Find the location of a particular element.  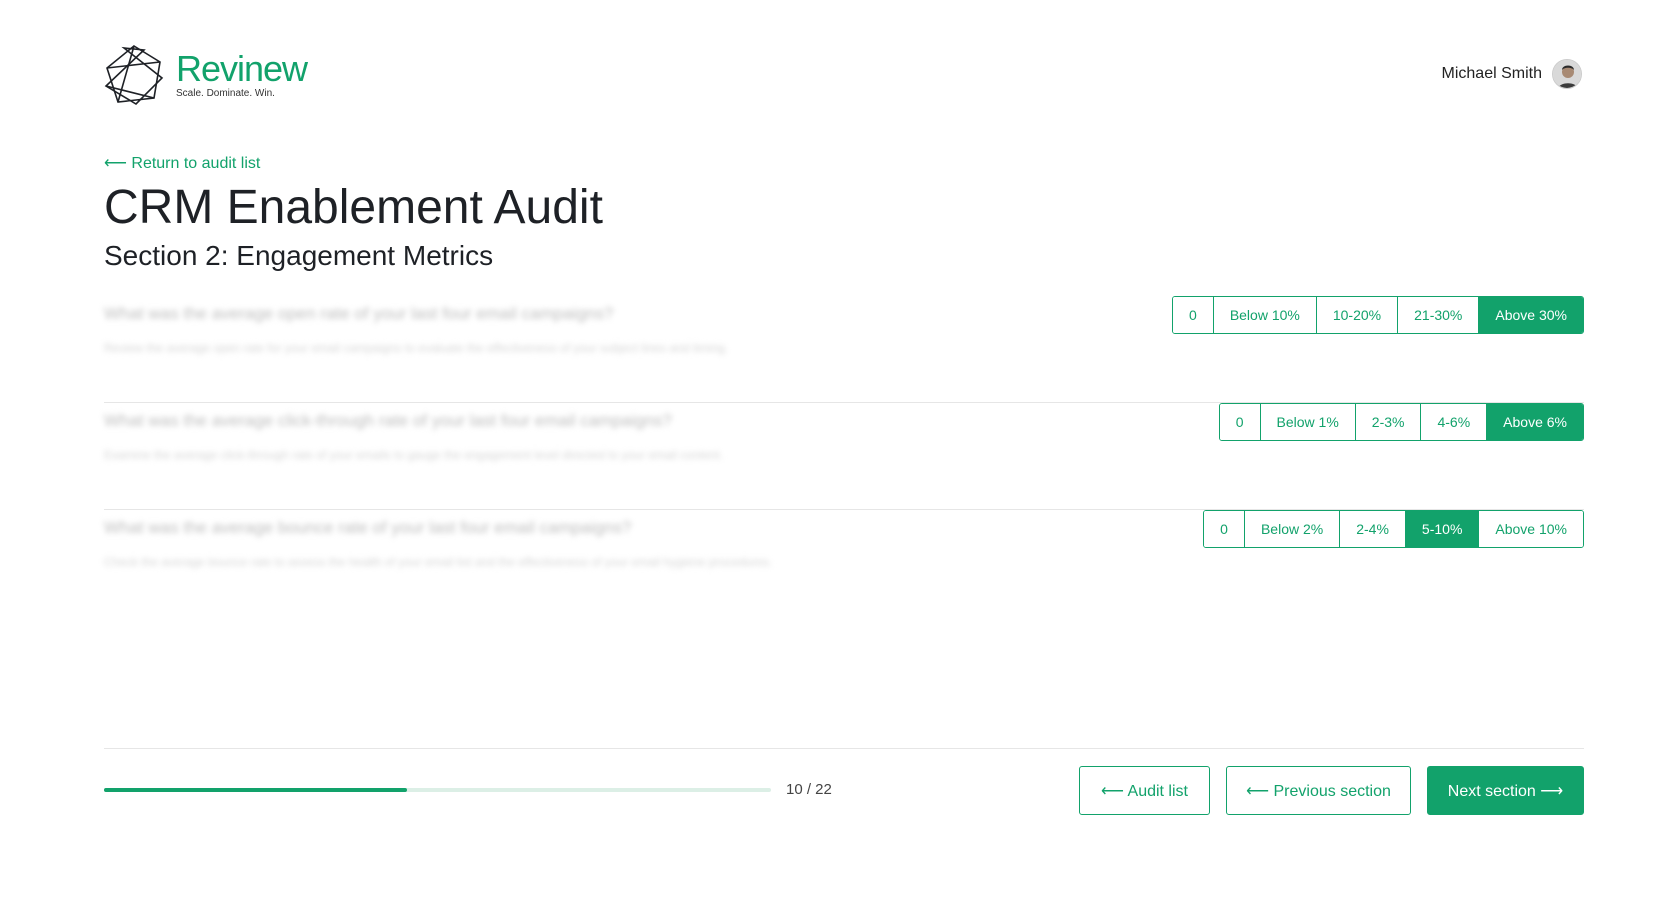

answer-option: Below 10% is located at coordinates (1264, 315).